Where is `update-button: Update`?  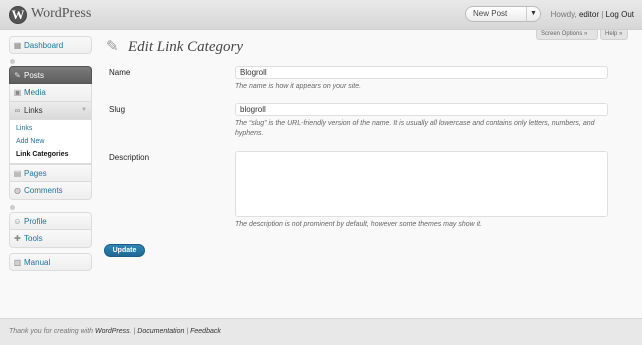 update-button: Update is located at coordinates (124, 250).